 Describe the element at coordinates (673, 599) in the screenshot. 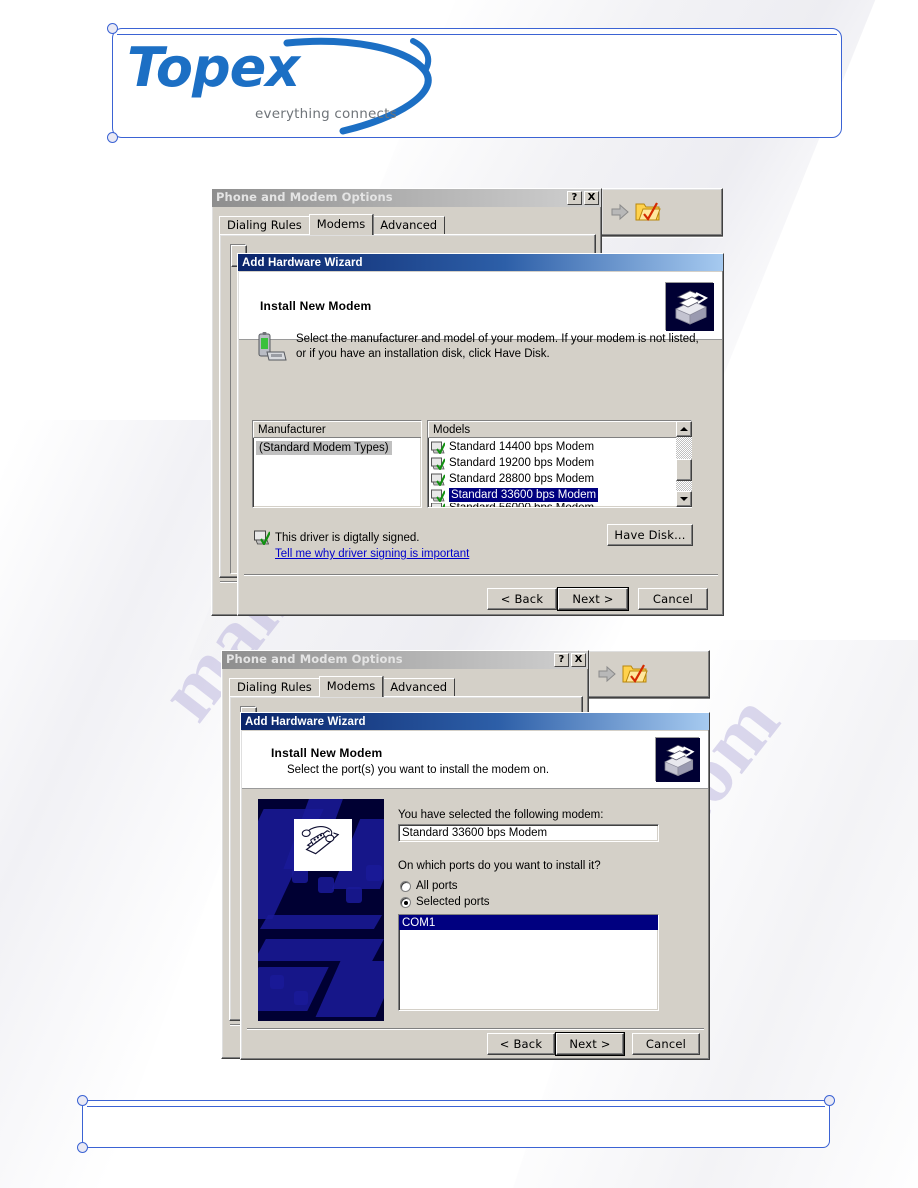

I see `wizard1-cancel-button: Cancel` at that location.